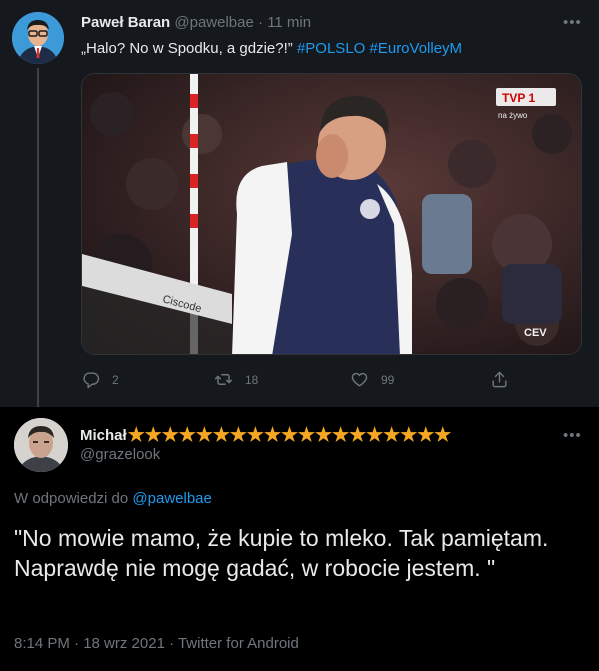  Describe the element at coordinates (513, 115) in the screenshot. I see `broadcaster-live: na żywo` at that location.